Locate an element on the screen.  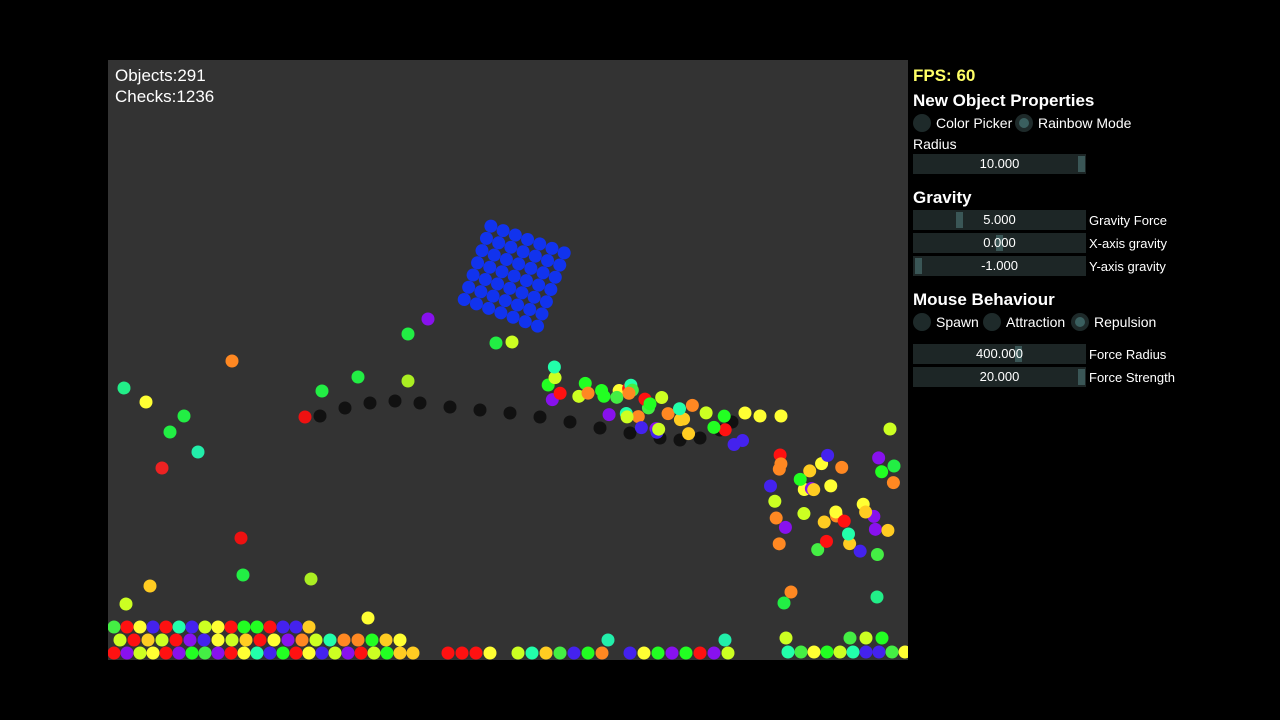
x-gravity-value: 0.000 is located at coordinates (999, 242).